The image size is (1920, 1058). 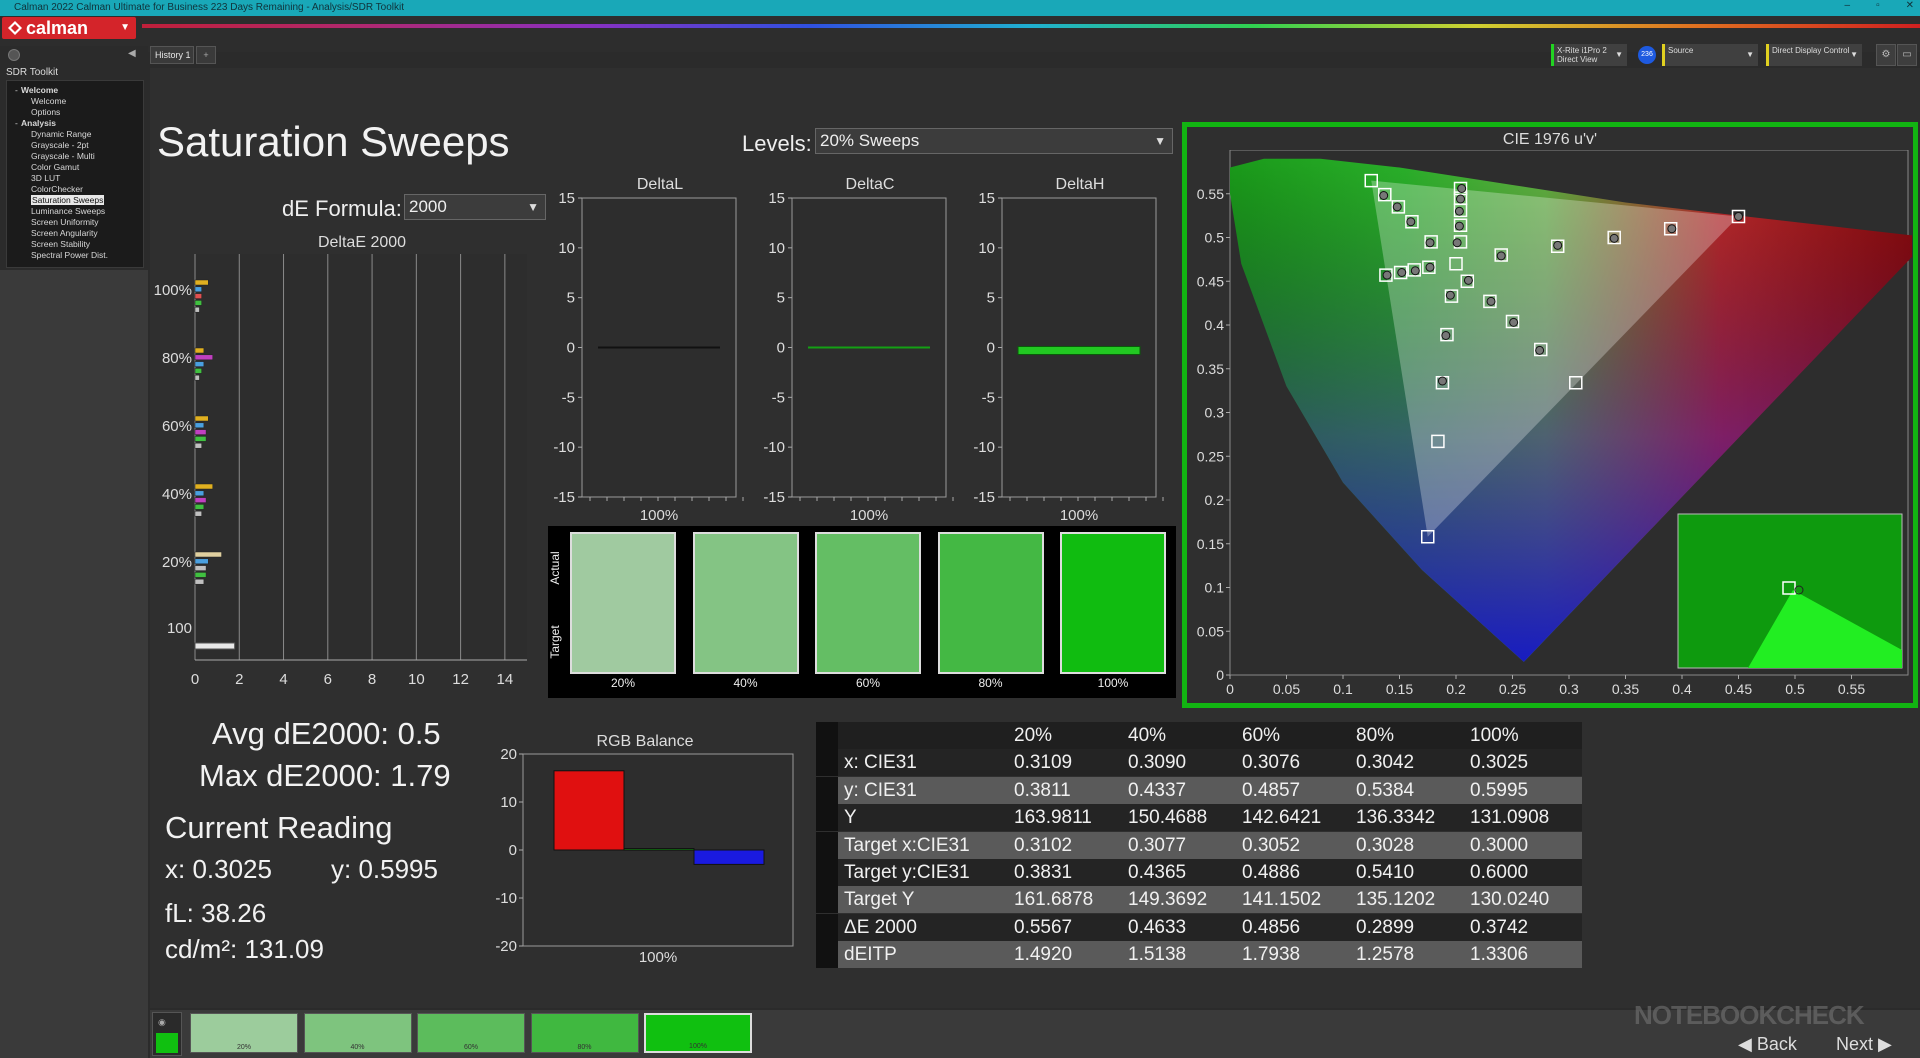 What do you see at coordinates (45, 112) in the screenshot?
I see `sidebar-item: Options` at bounding box center [45, 112].